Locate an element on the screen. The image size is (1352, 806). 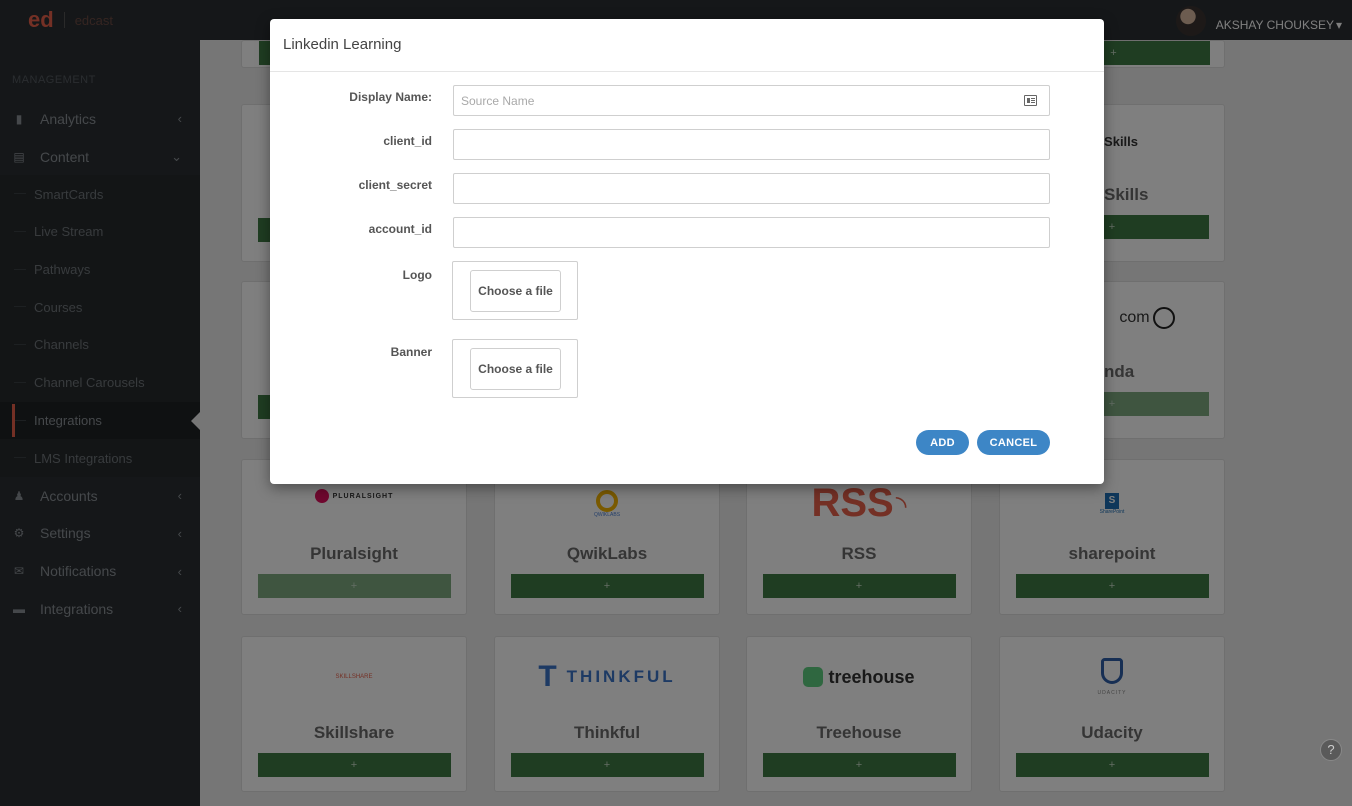
client-id-label: client_id is located at coordinates (407, 141).